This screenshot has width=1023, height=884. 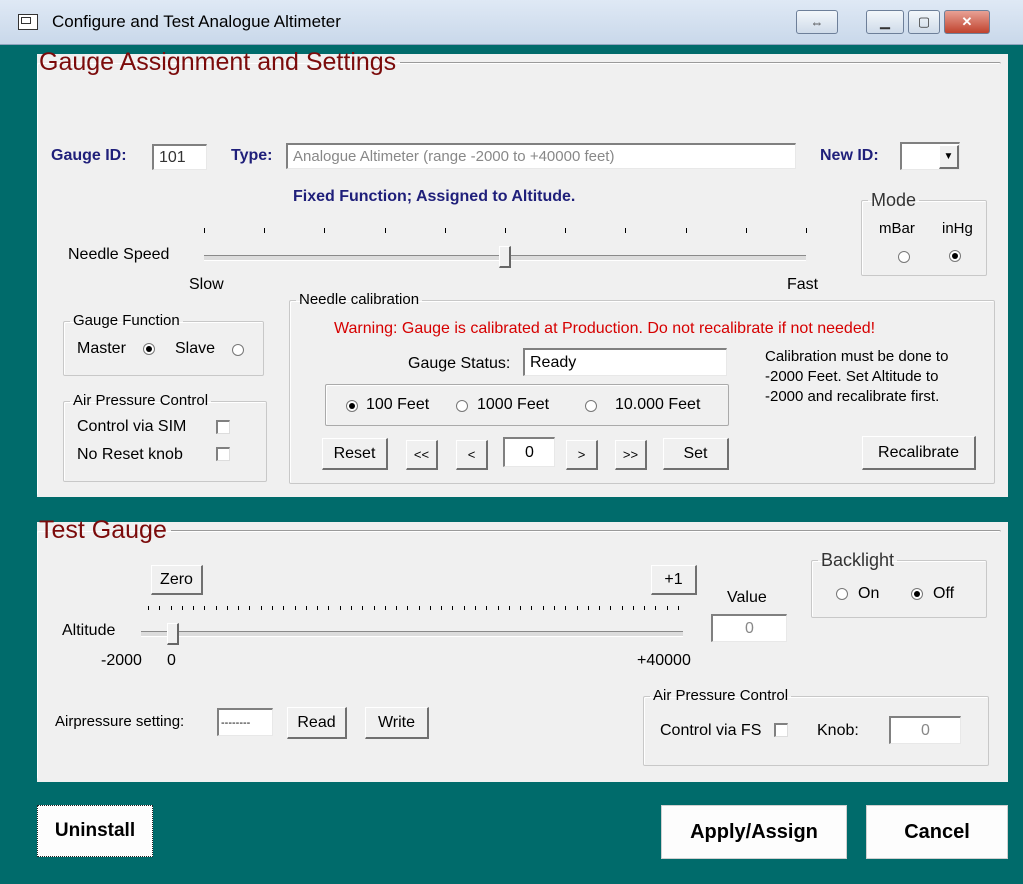 I want to click on step-100-radio, so click(x=352, y=406).